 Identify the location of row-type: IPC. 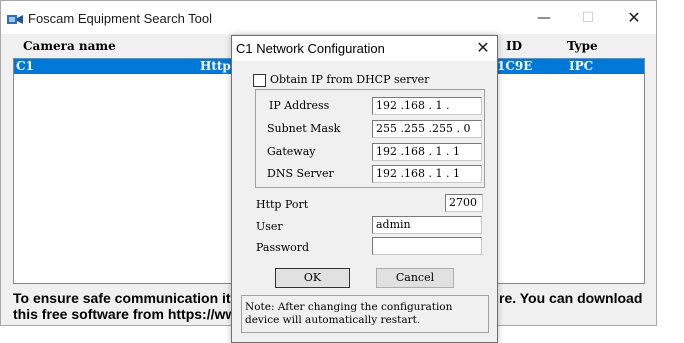
(581, 66).